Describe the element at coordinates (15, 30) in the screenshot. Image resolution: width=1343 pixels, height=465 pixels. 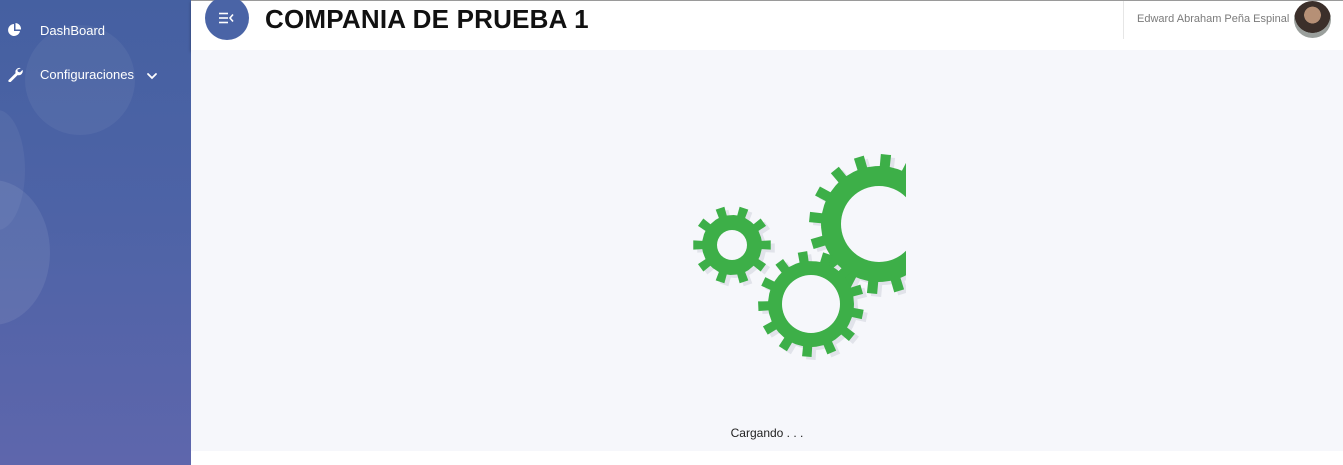
I see `pie-chart-icon` at that location.